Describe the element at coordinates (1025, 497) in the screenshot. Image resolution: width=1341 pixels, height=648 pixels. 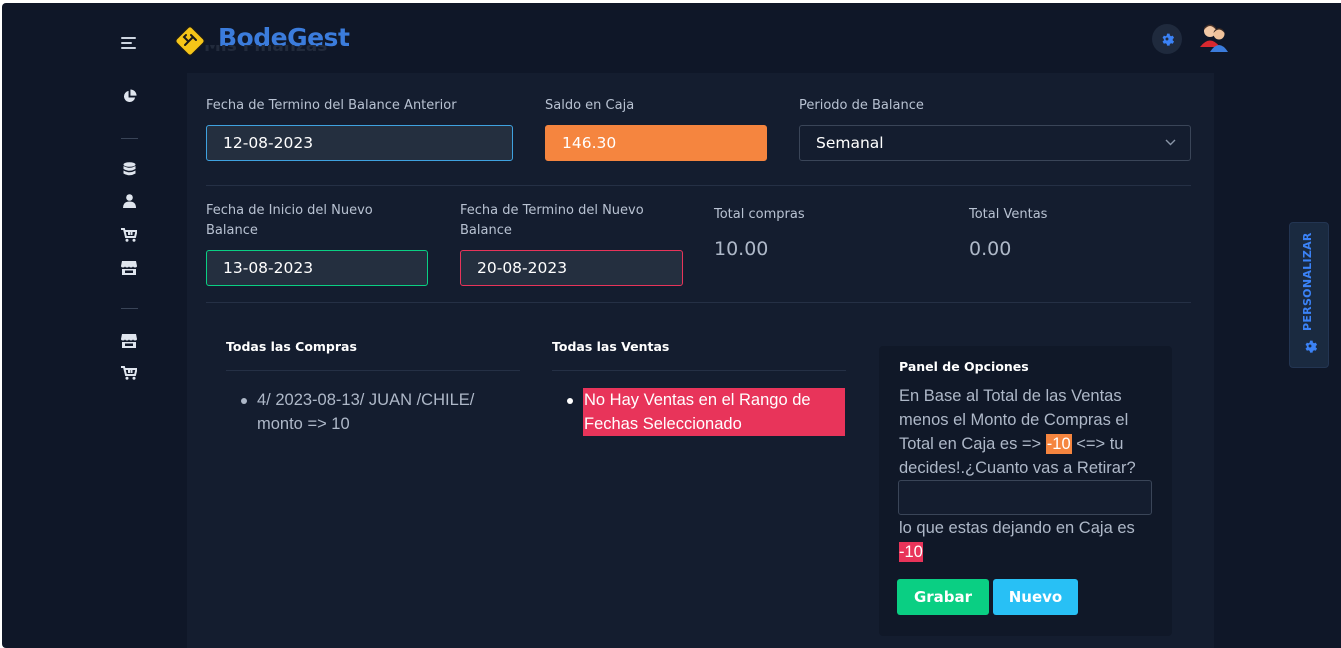
I see `withdraw-amount-input` at that location.